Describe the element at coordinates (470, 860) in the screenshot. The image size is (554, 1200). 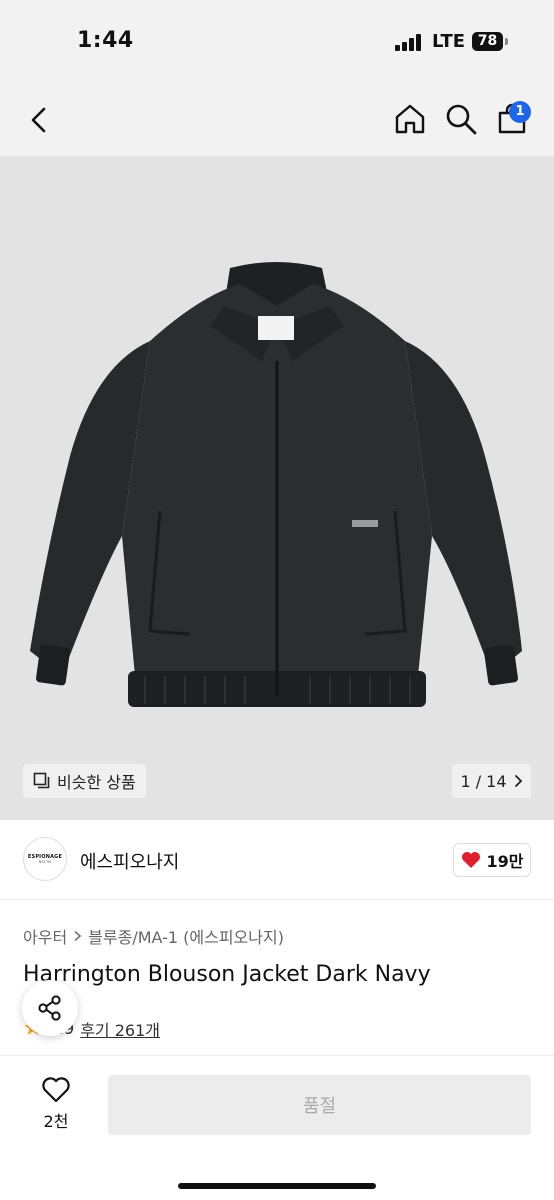
I see `heart-icon` at that location.